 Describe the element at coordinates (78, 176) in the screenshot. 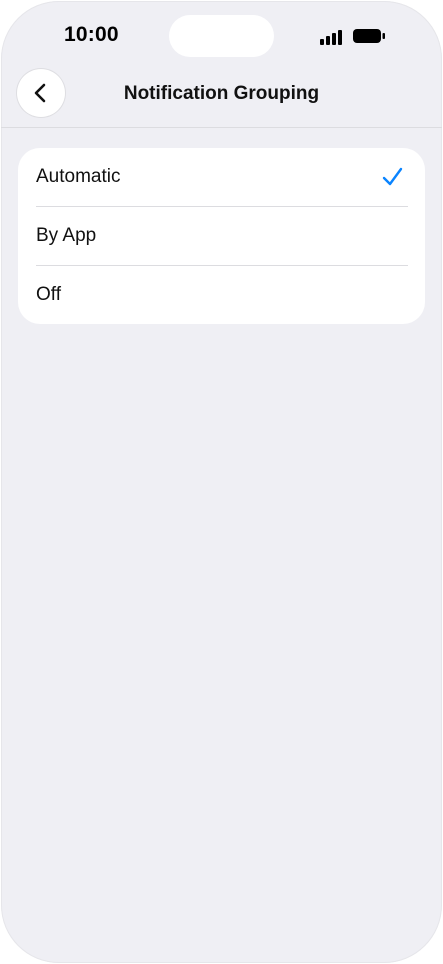

I see `option-label: Automatic` at that location.